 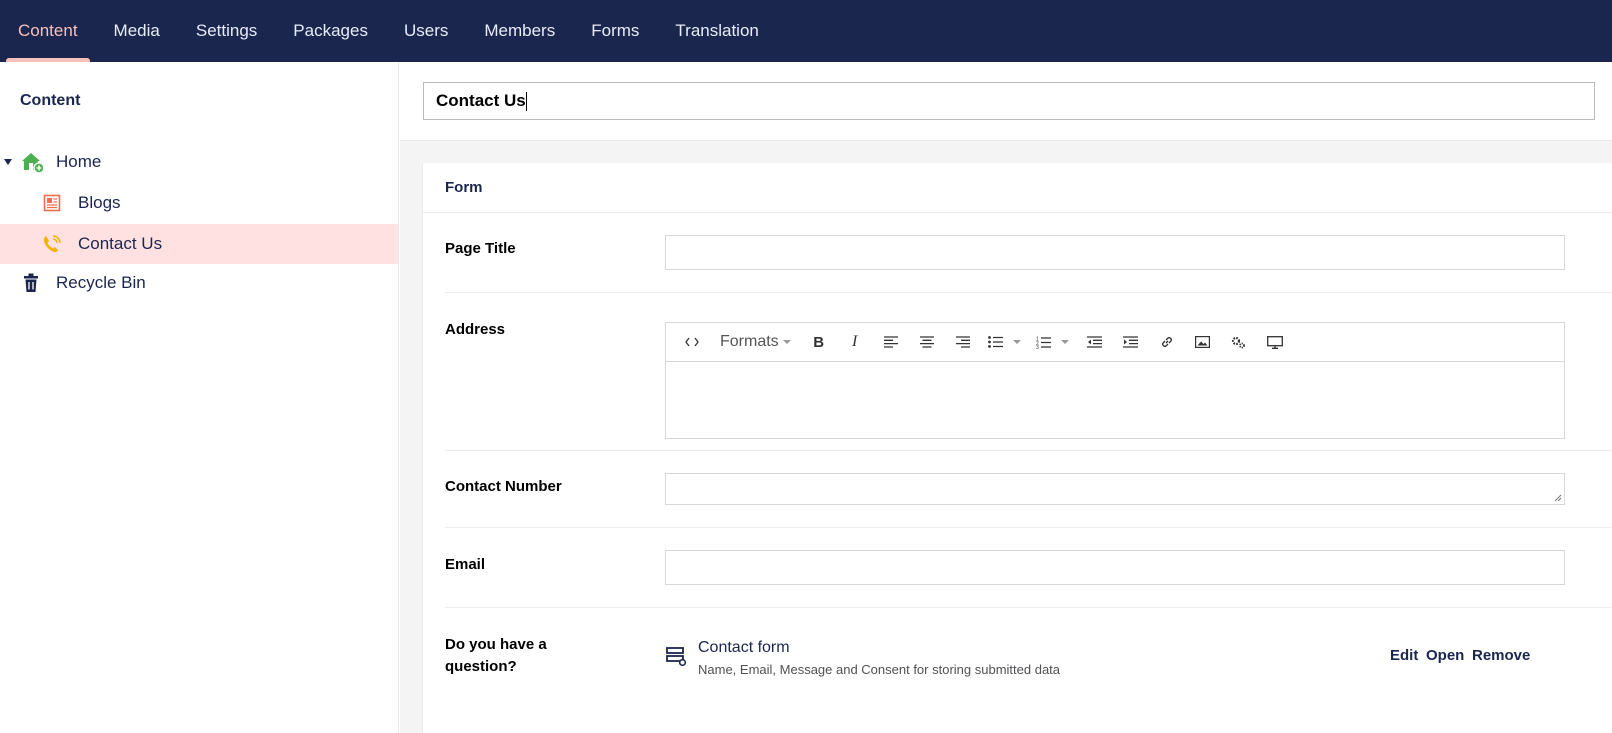 What do you see at coordinates (1115, 400) in the screenshot?
I see `rte-body` at bounding box center [1115, 400].